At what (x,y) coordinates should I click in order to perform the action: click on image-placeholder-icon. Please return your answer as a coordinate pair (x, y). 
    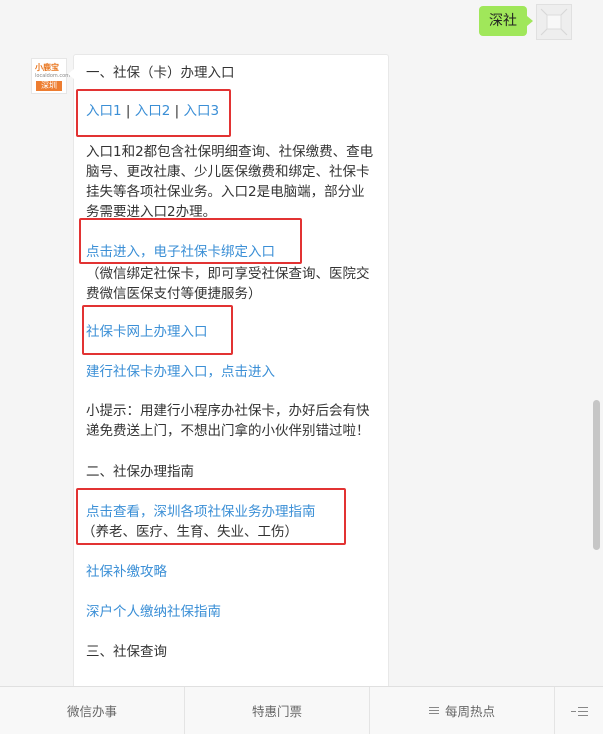
    Looking at the image, I should click on (554, 22).